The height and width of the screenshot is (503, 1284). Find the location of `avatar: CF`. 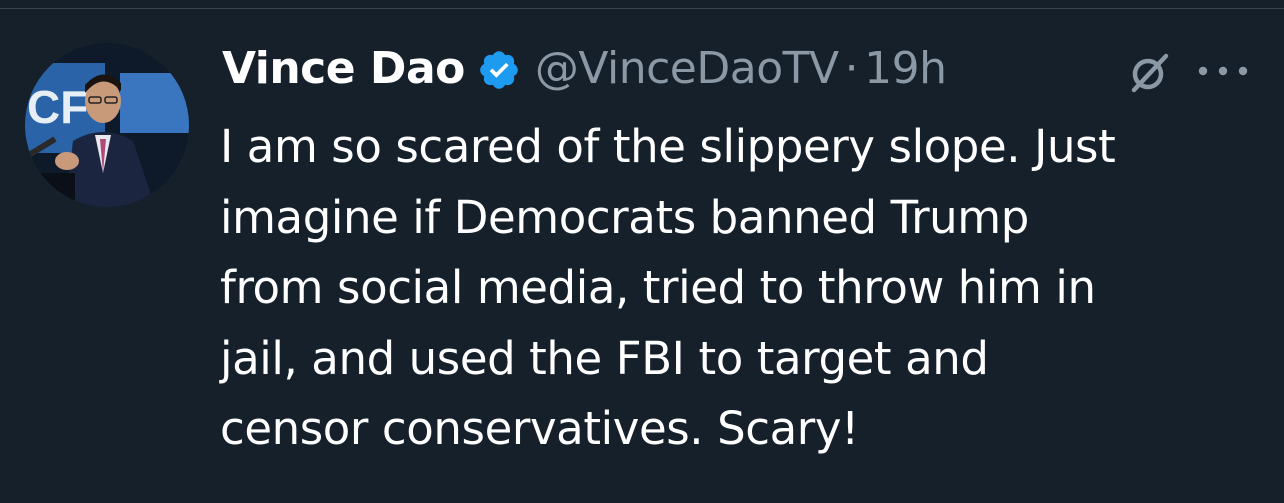

avatar: CF is located at coordinates (107, 125).